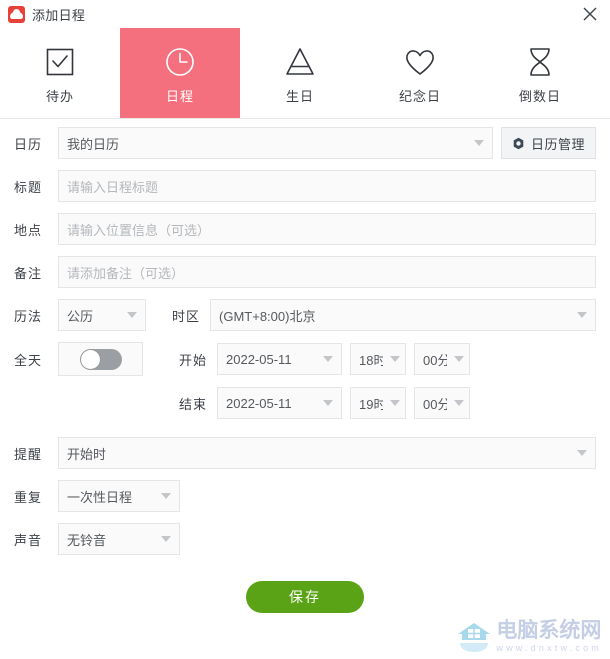  I want to click on tab-countdown-label: 倒数日, so click(539, 96).